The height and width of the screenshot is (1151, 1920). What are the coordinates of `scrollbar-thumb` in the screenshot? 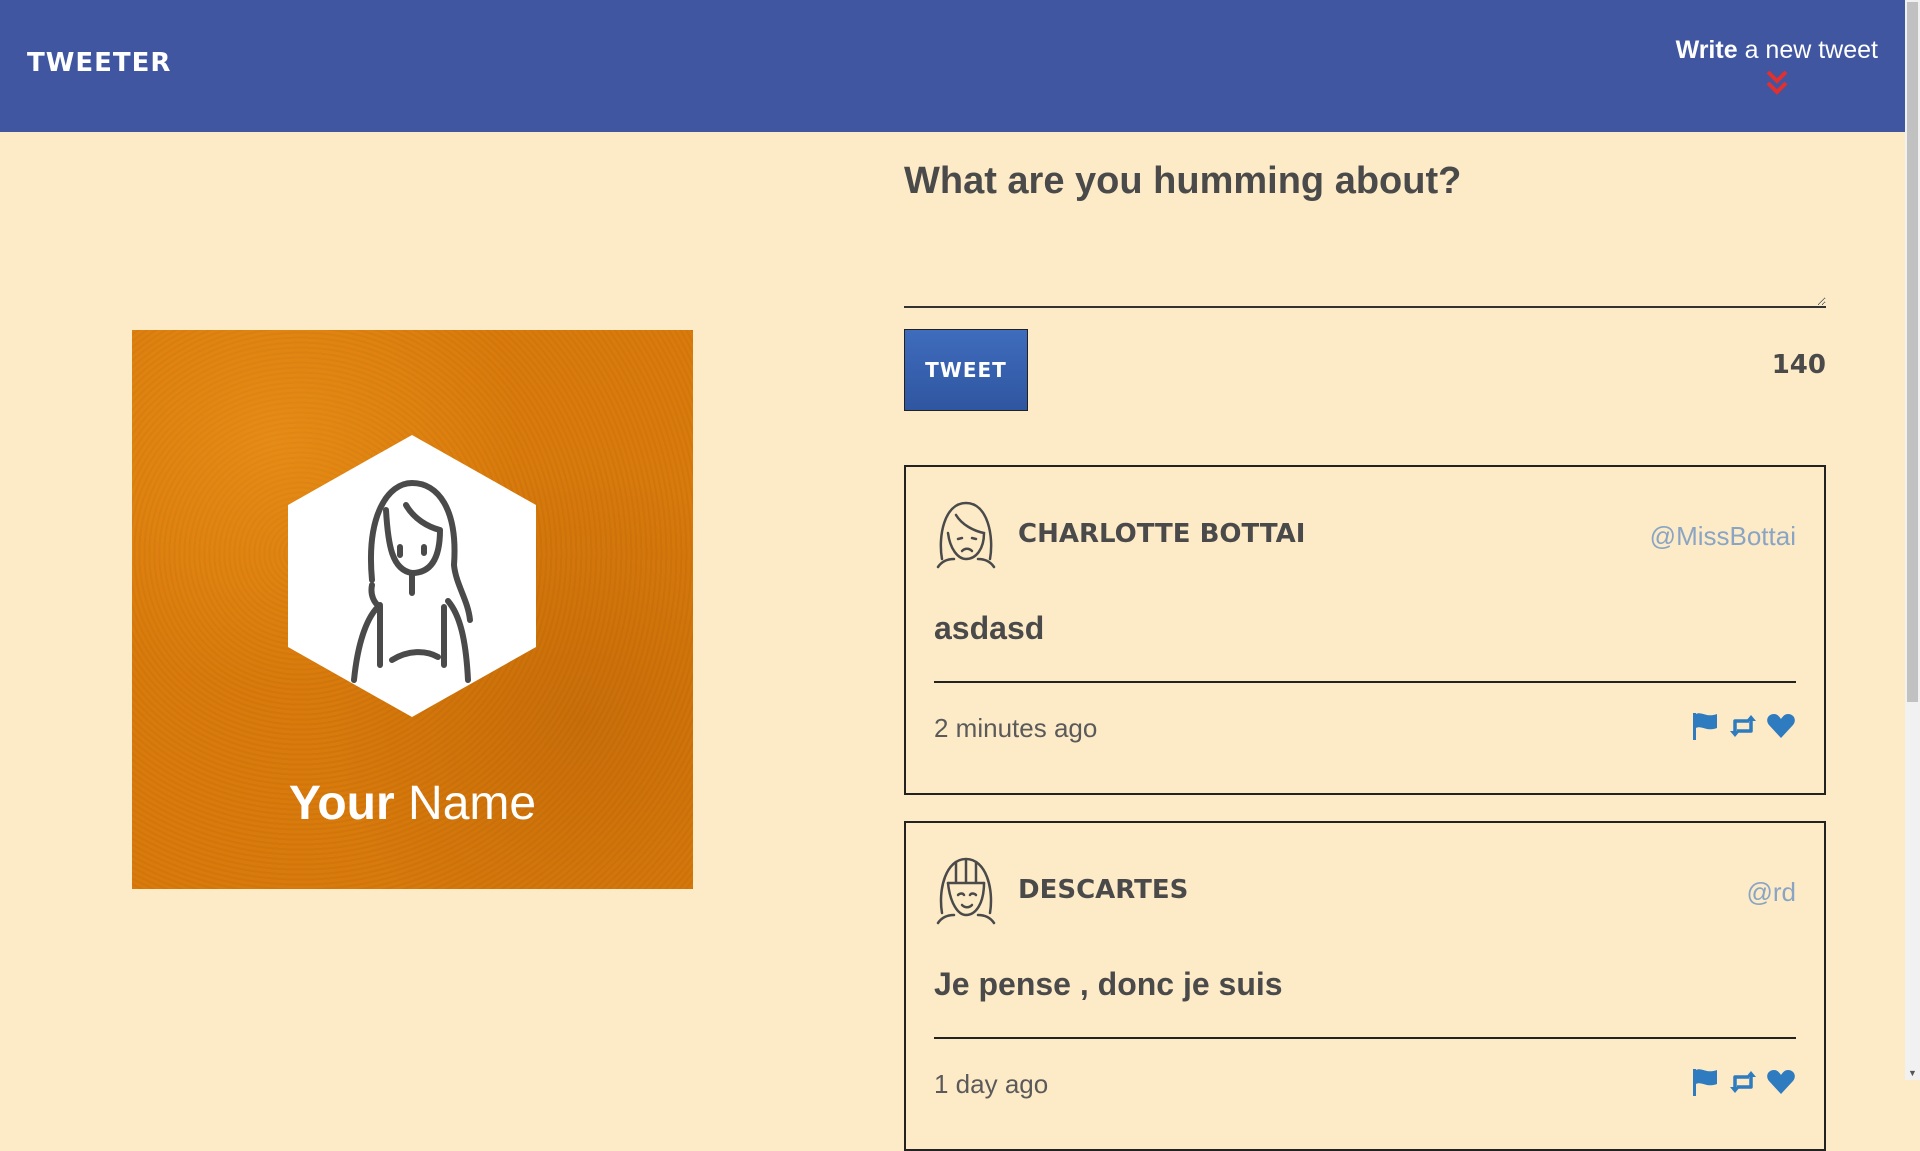 It's located at (1912, 352).